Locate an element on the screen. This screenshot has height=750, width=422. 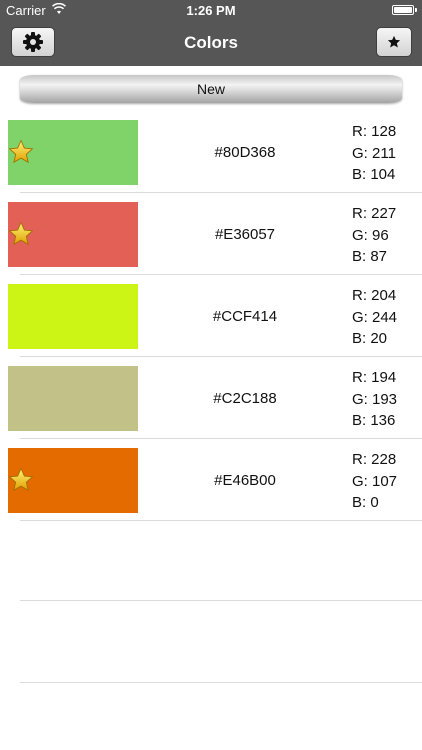
blue-value: B: 0 is located at coordinates (365, 502).